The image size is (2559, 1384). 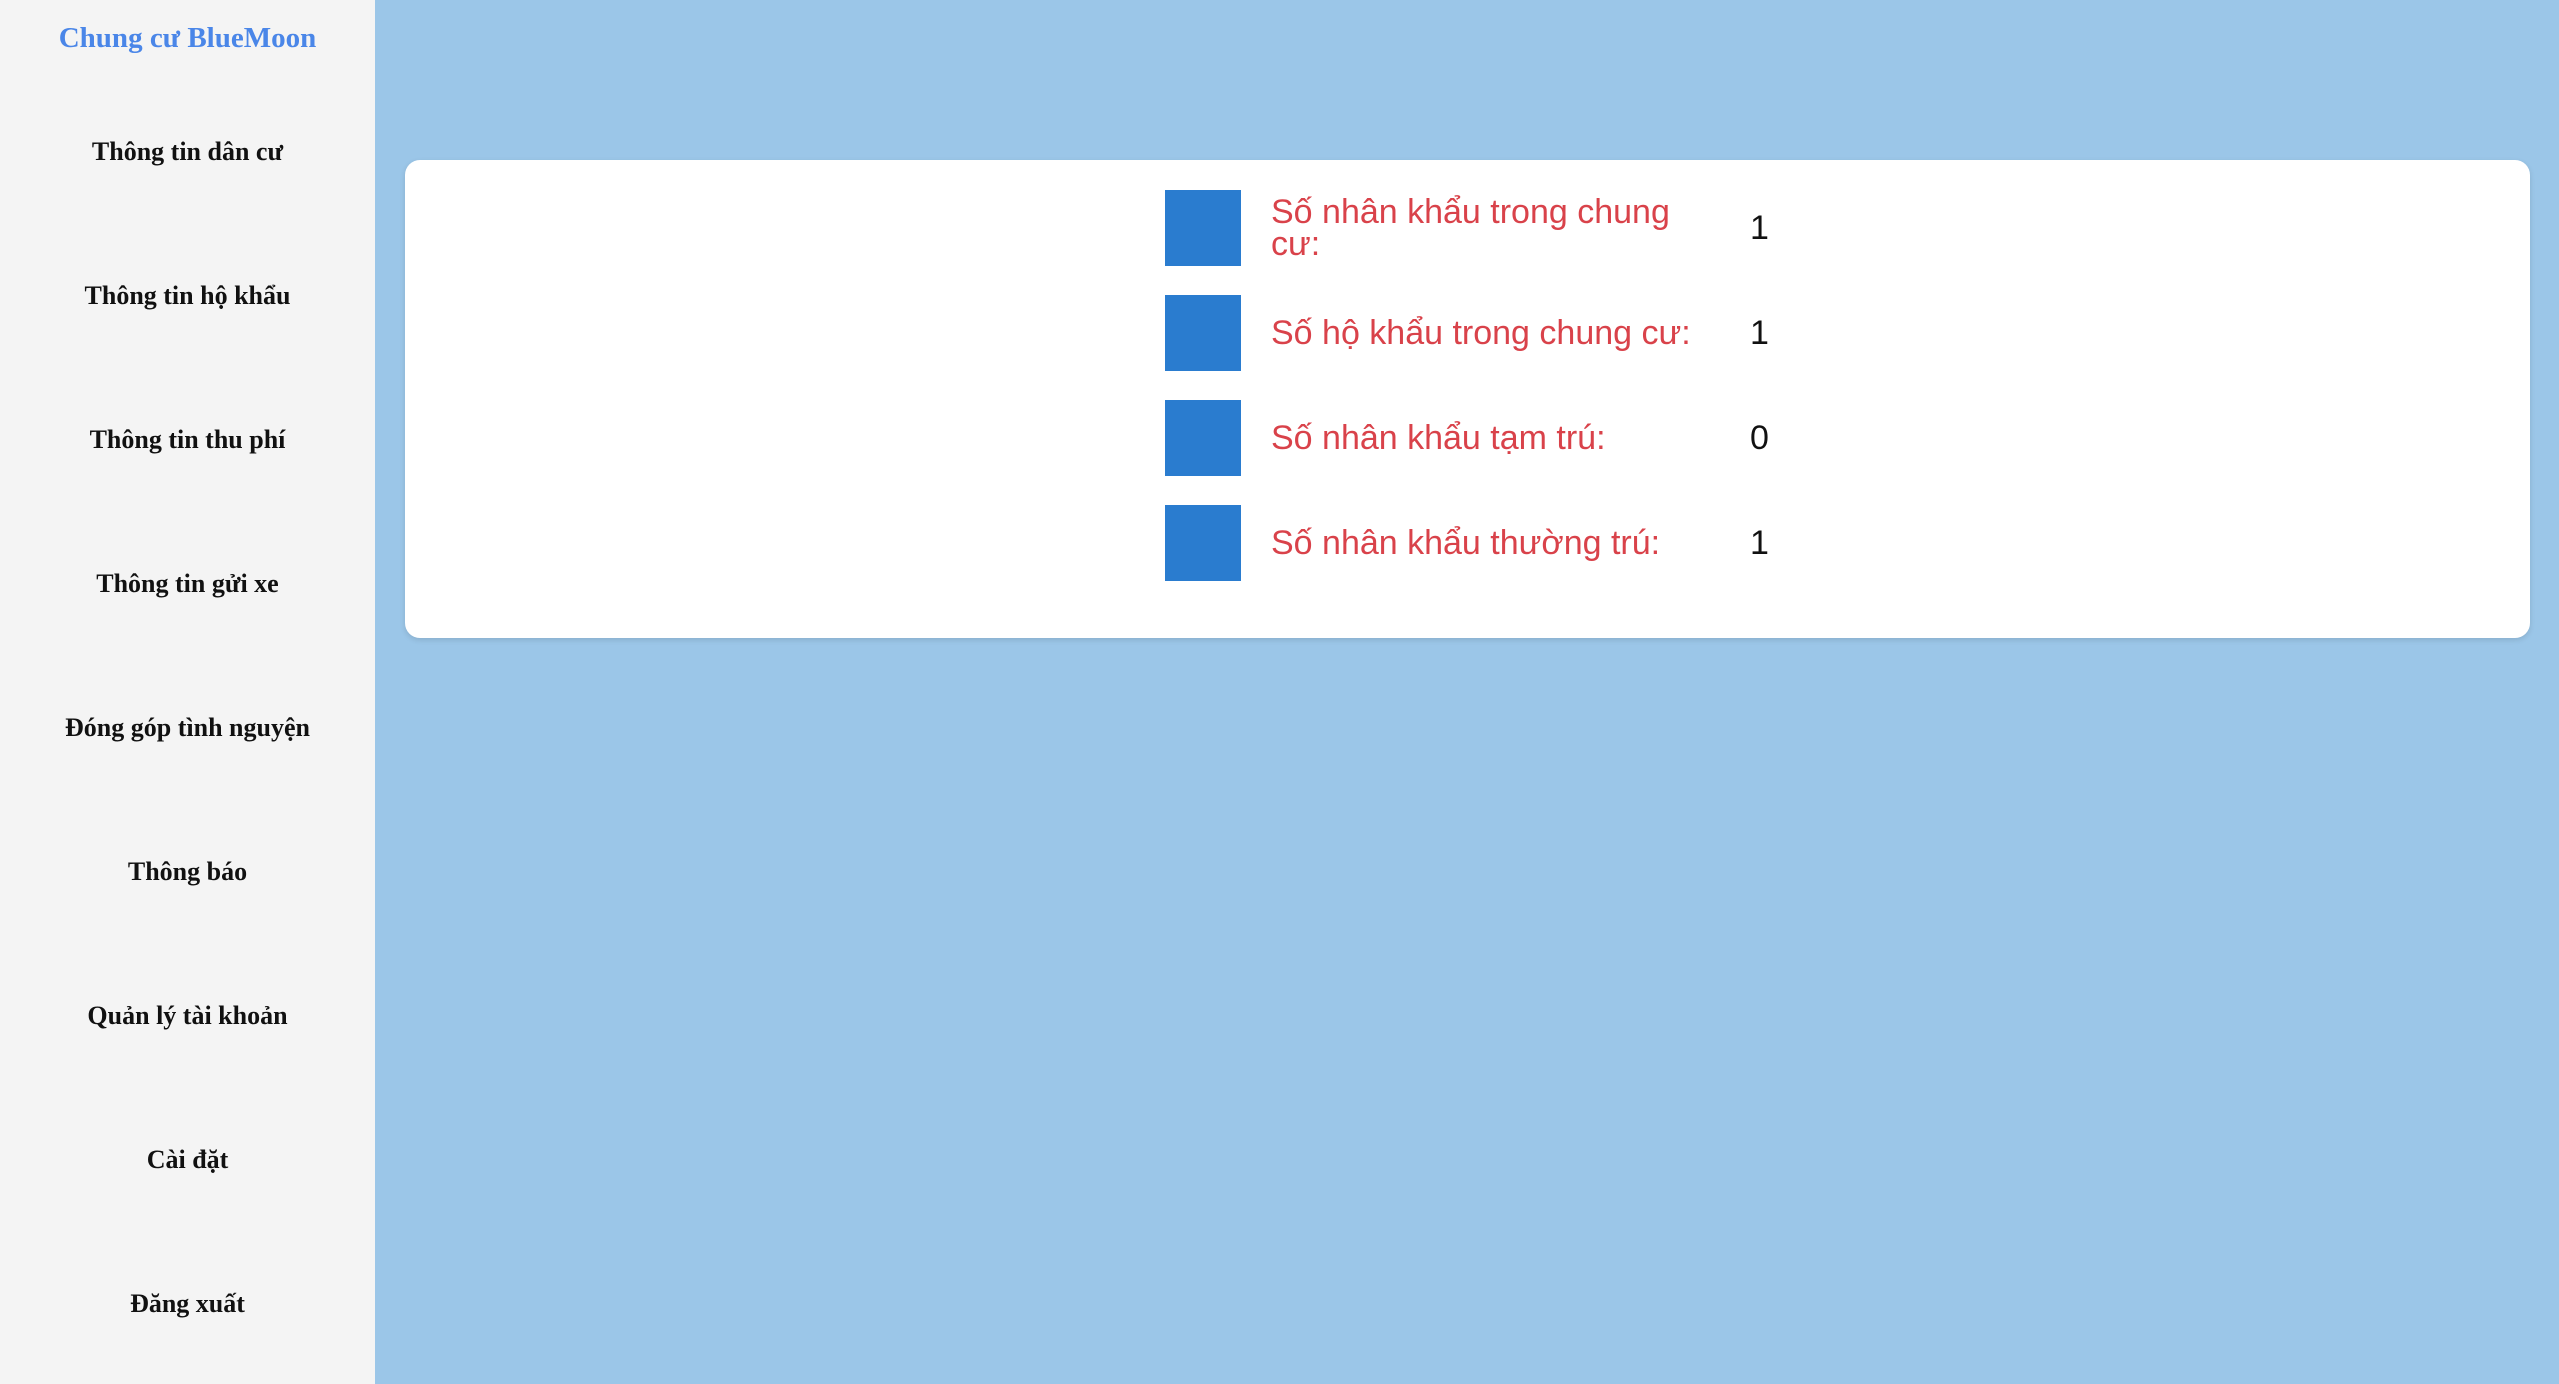 I want to click on sidebar-item-label: Đăng xuất, so click(x=187, y=1303).